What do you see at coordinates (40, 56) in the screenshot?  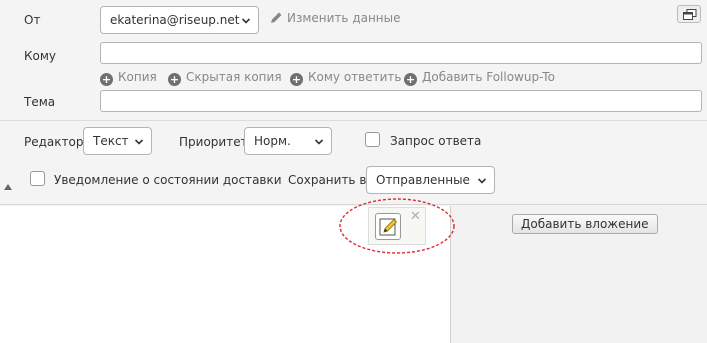 I see `to-label: Кому` at bounding box center [40, 56].